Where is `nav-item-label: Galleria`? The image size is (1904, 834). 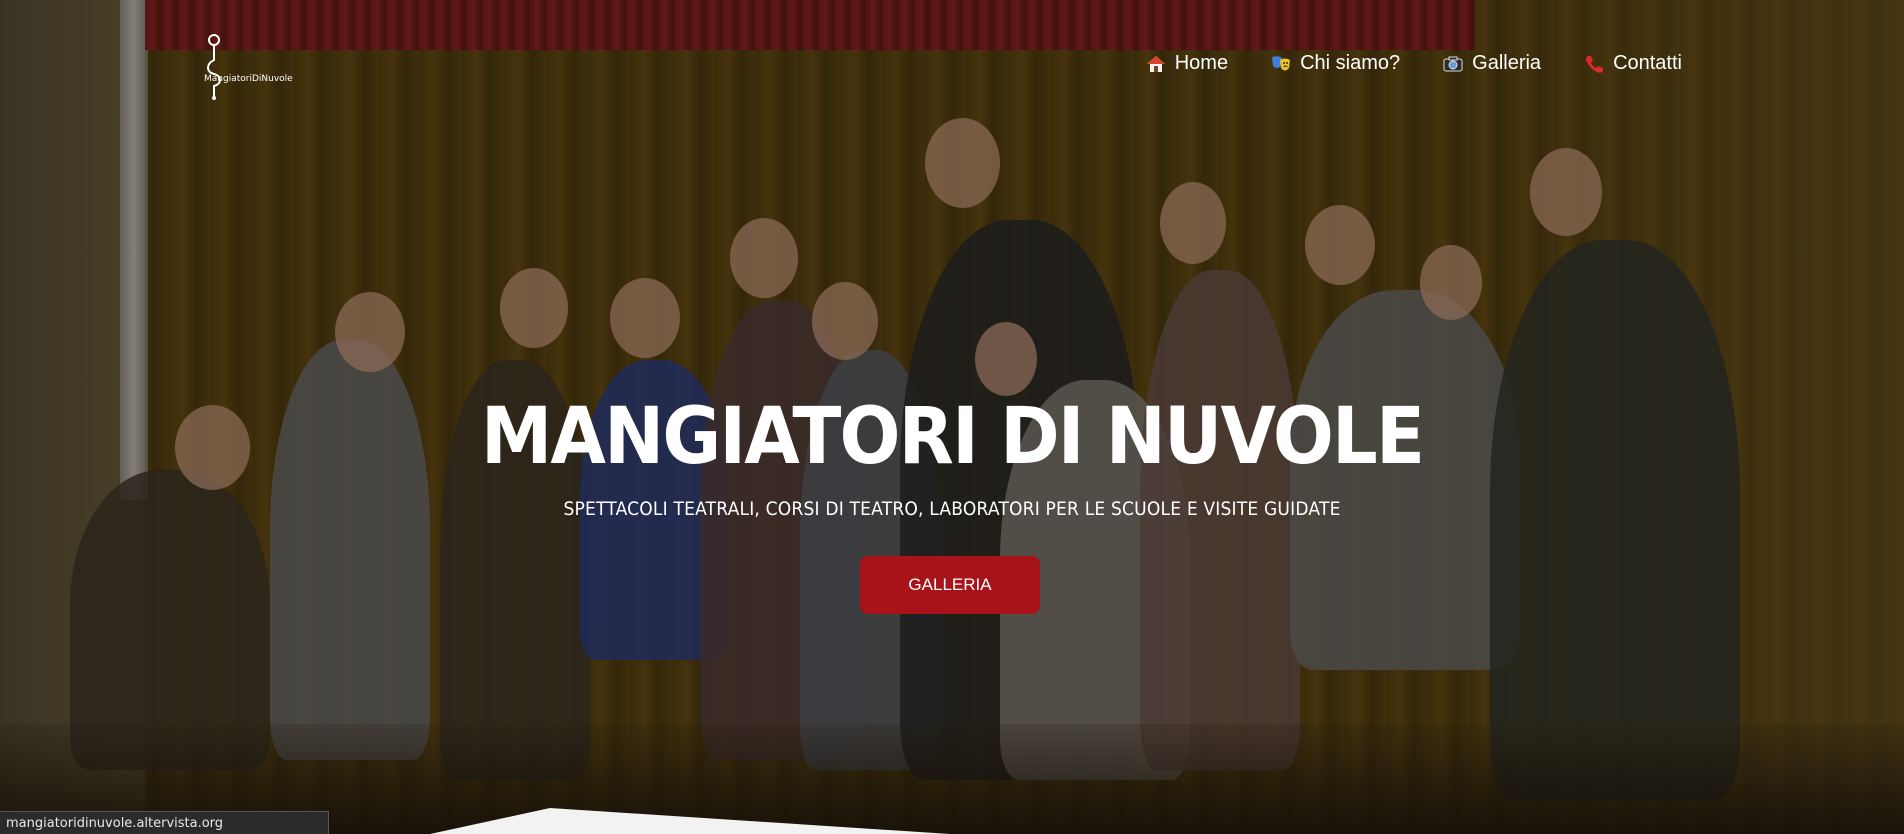
nav-item-label: Galleria is located at coordinates (1507, 63).